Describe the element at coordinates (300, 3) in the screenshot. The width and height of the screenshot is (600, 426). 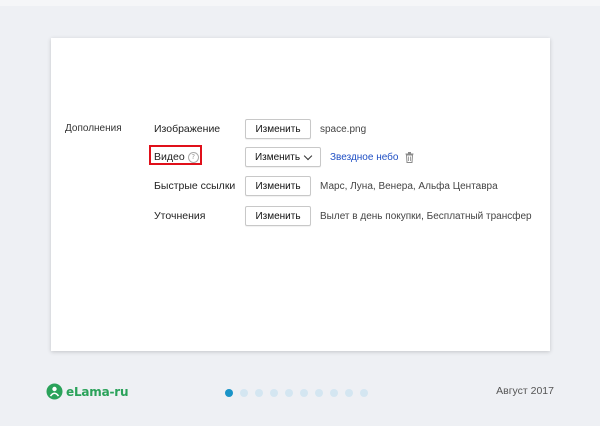
I see `top-strip` at that location.